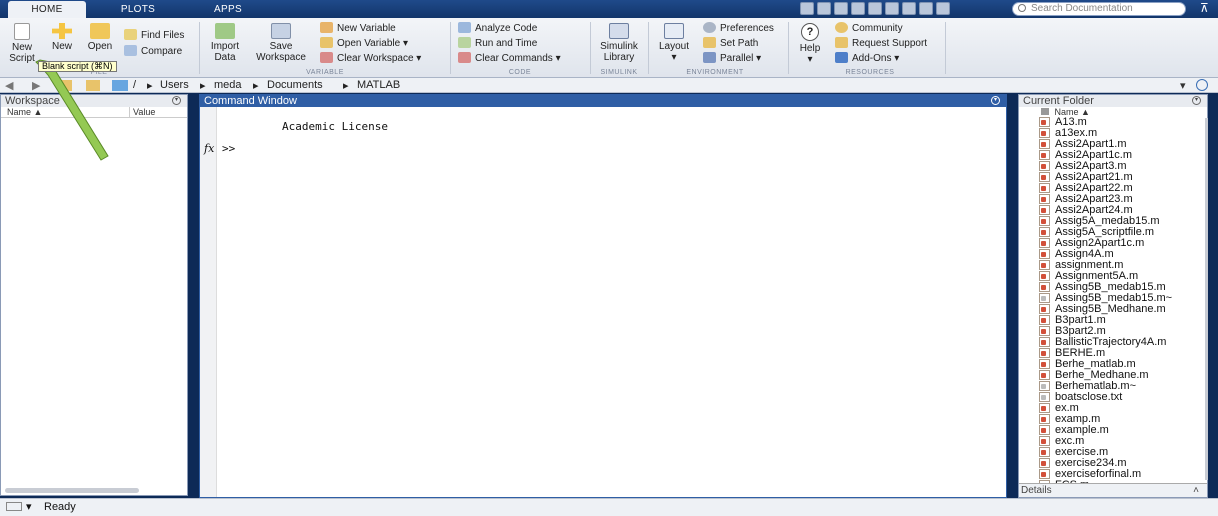  What do you see at coordinates (867, 58) in the screenshot?
I see `add-ons-button: Add-Ons ▾` at bounding box center [867, 58].